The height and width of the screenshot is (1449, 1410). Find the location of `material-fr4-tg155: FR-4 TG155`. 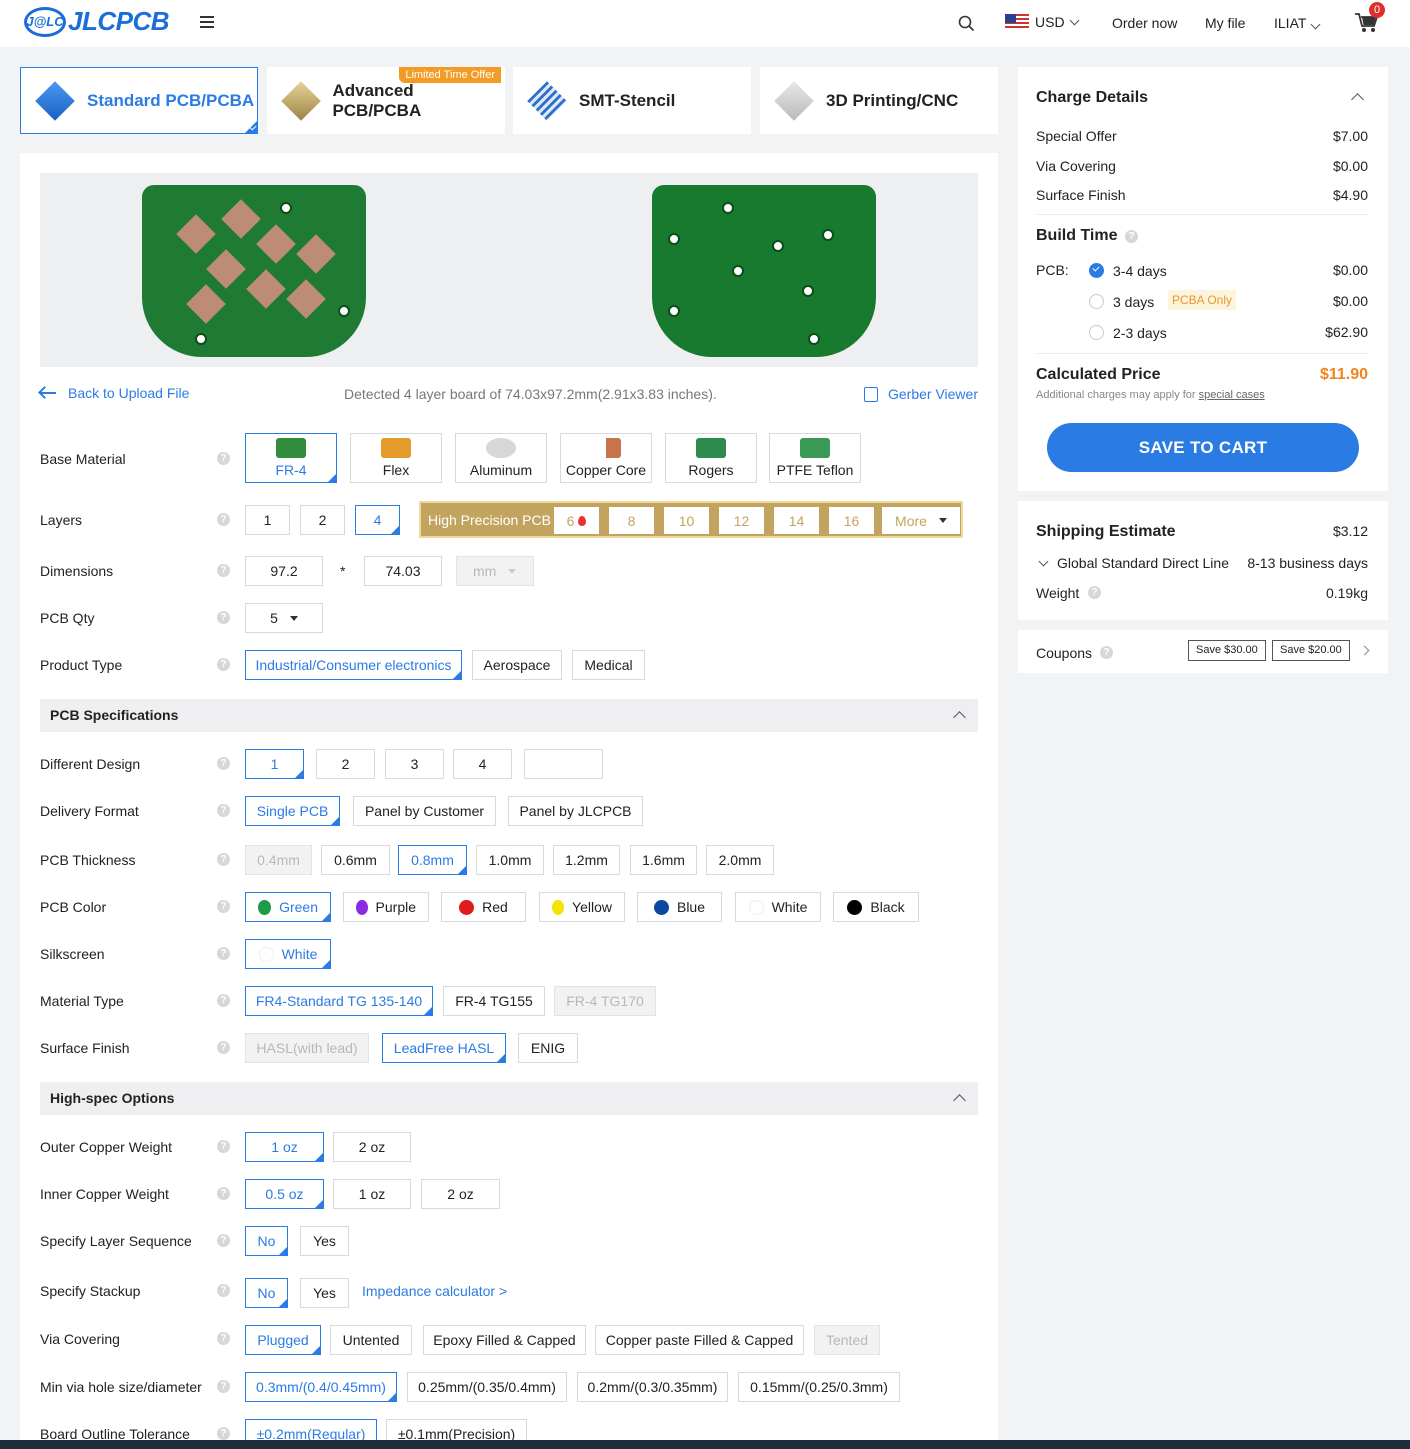

material-fr4-tg155: FR-4 TG155 is located at coordinates (494, 1001).